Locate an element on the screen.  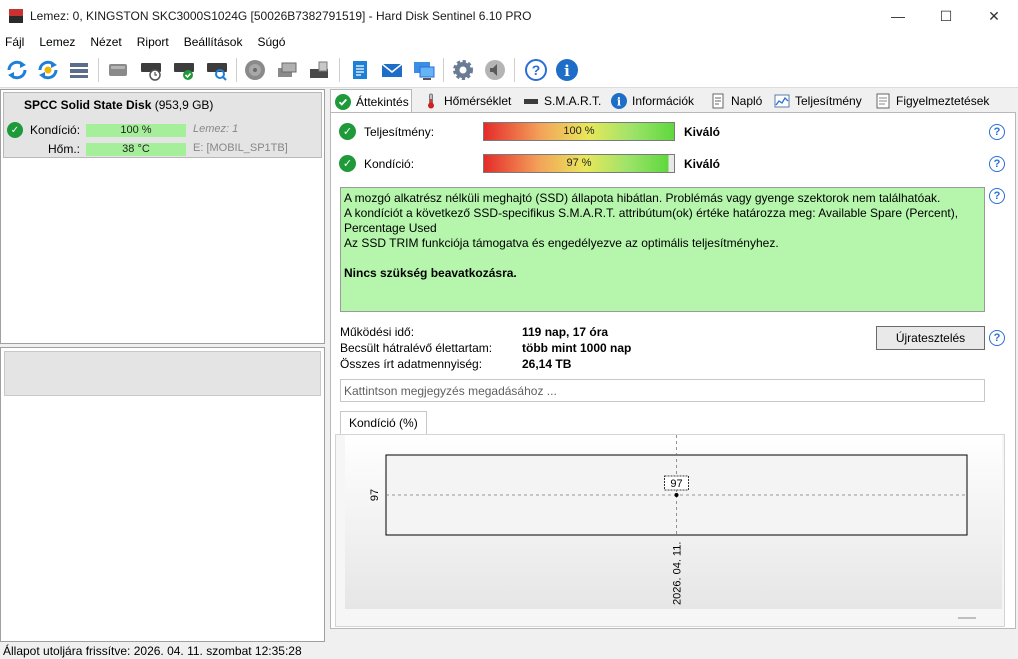
tab-log: Napló is located at coordinates (734, 100).